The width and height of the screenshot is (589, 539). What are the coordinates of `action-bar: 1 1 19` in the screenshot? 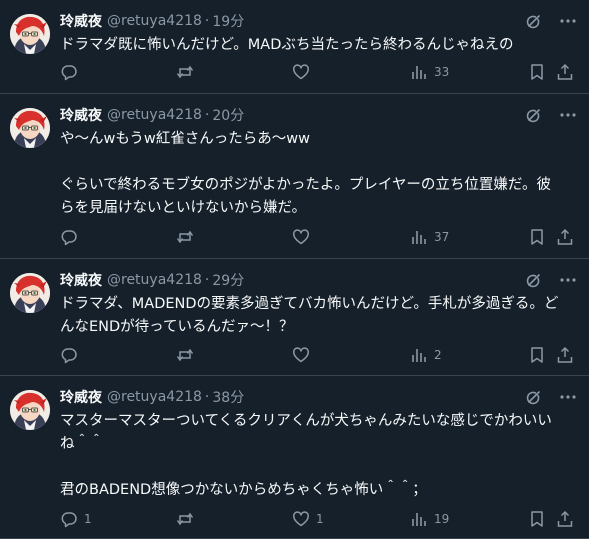 It's located at (294, 520).